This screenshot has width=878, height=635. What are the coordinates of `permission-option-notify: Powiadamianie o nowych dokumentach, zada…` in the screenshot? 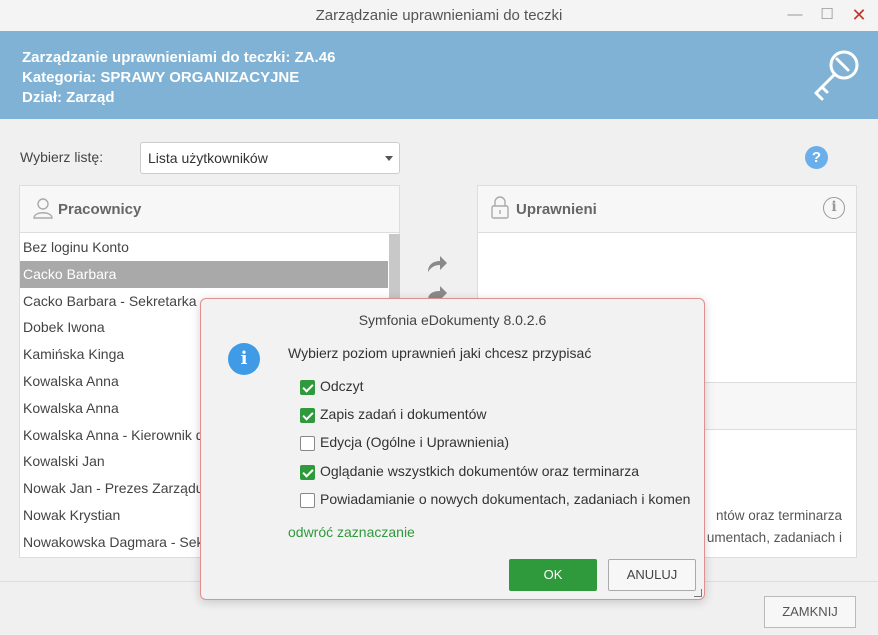 It's located at (498, 501).